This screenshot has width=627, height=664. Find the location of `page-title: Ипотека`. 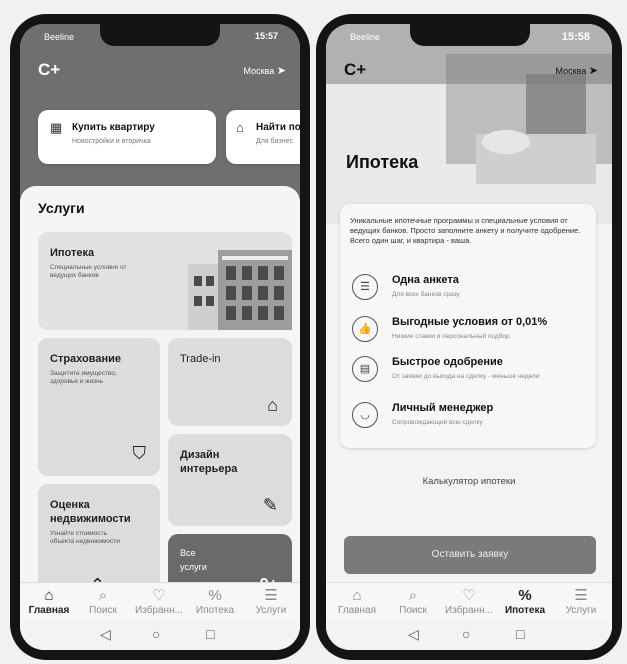

page-title: Ипотека is located at coordinates (382, 162).